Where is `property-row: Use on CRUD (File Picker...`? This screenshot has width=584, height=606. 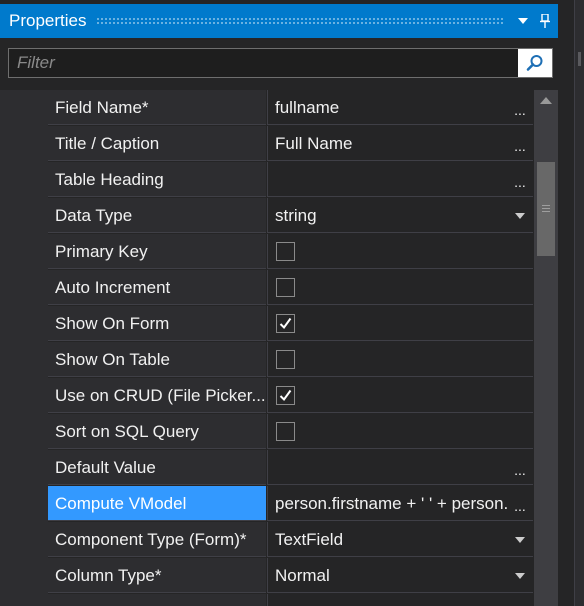
property-row: Use on CRUD (File Picker... is located at coordinates (266, 396).